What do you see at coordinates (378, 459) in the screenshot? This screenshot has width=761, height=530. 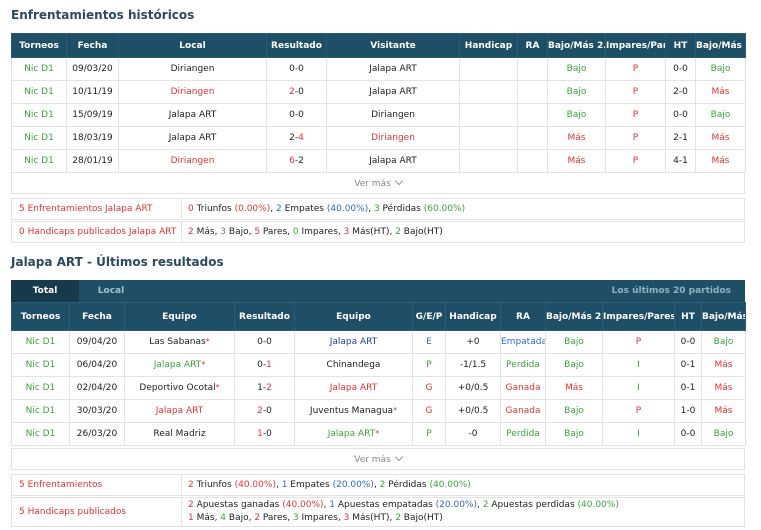 I see `recent-more-button: Ver más` at bounding box center [378, 459].